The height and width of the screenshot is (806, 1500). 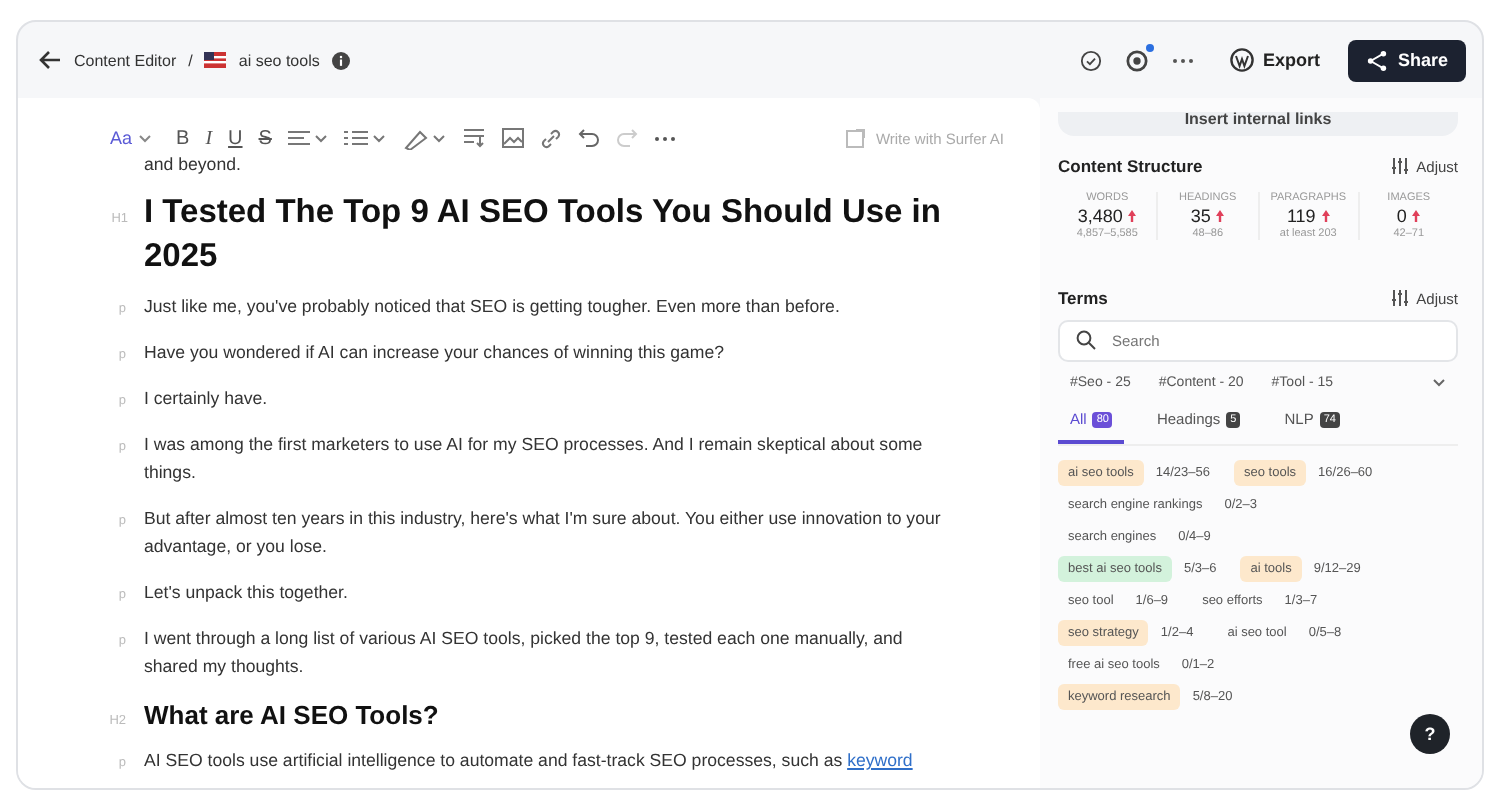 I want to click on stat-value: 35, so click(x=1200, y=216).